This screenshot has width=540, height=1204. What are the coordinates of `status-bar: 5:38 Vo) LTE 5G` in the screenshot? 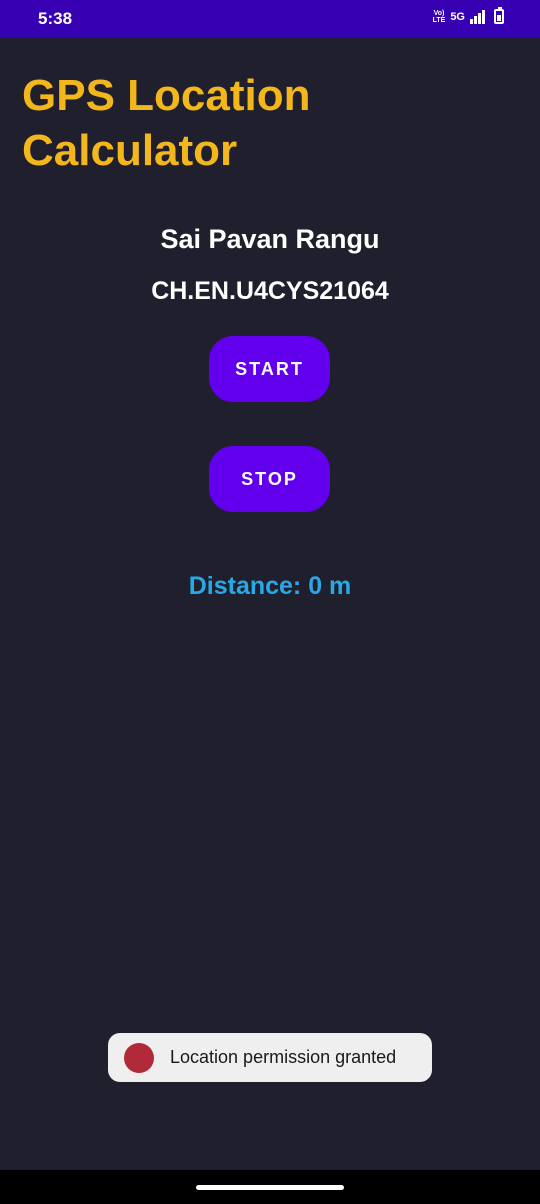 It's located at (270, 19).